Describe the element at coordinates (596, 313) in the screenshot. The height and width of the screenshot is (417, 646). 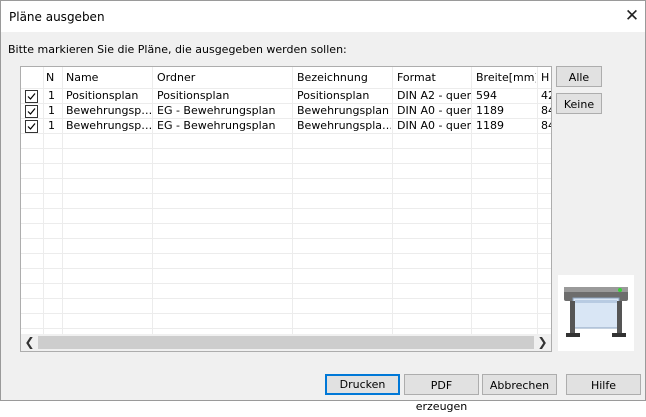
I see `plotter-icon` at that location.